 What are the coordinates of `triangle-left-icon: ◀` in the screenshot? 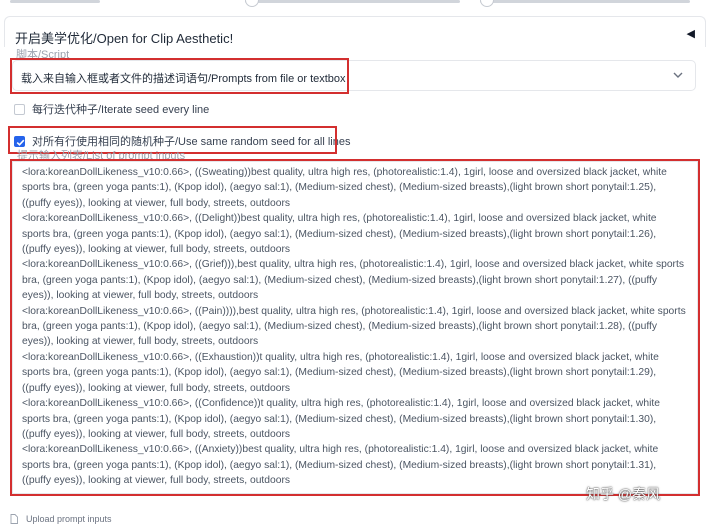 It's located at (691, 33).